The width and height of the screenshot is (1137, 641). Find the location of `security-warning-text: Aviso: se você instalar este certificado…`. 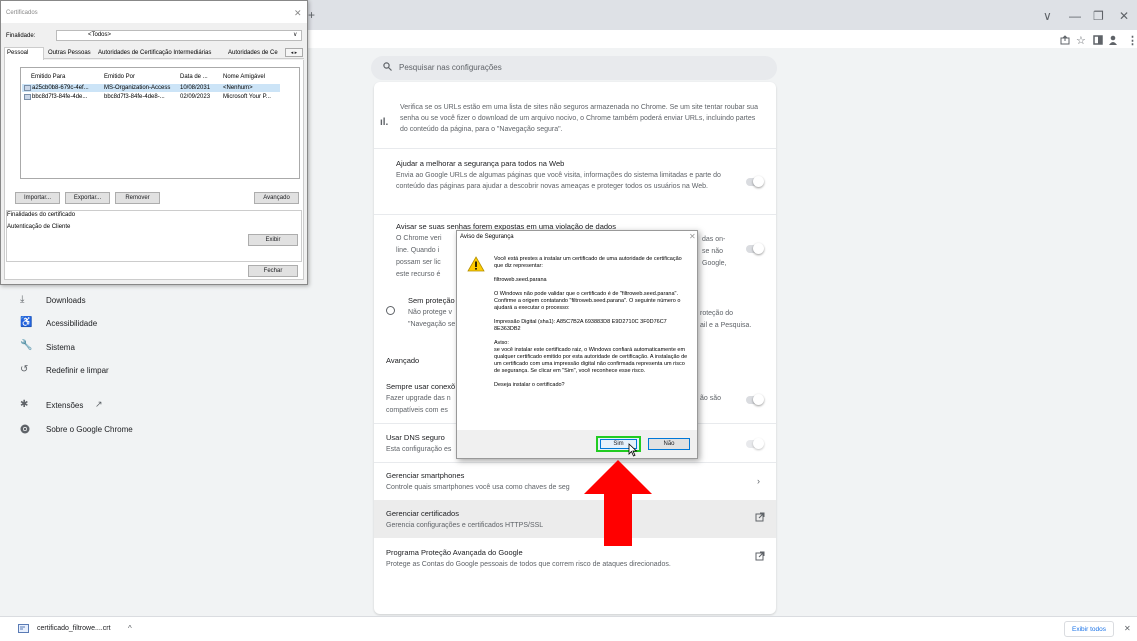

security-warning-text: Aviso: se você instalar este certificado… is located at coordinates (591, 357).